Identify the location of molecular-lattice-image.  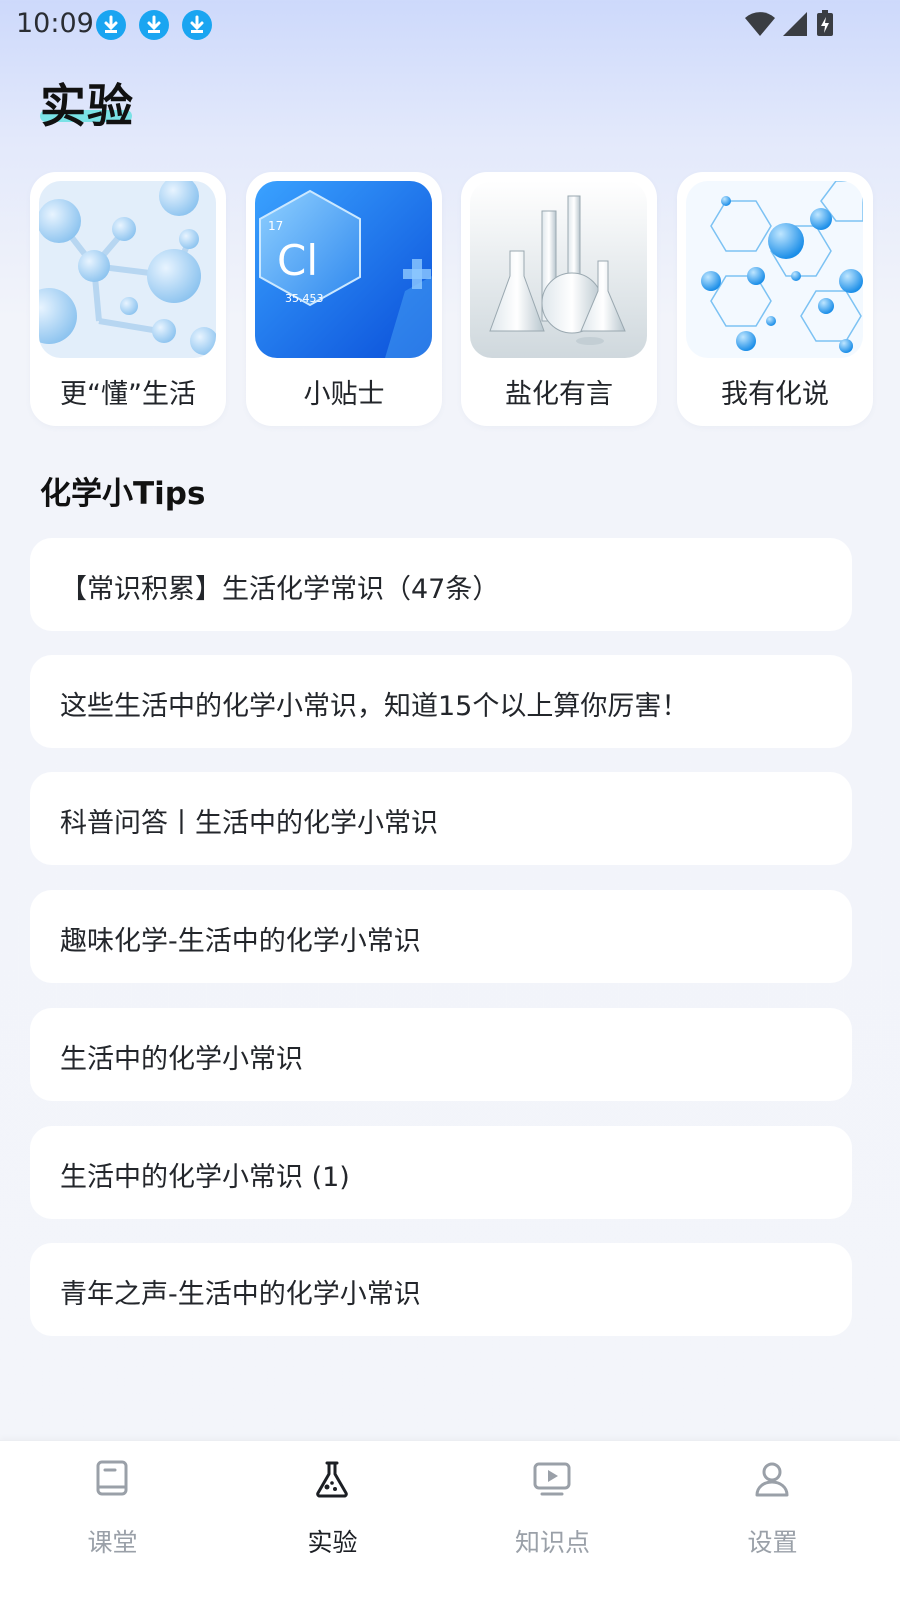
(774, 269).